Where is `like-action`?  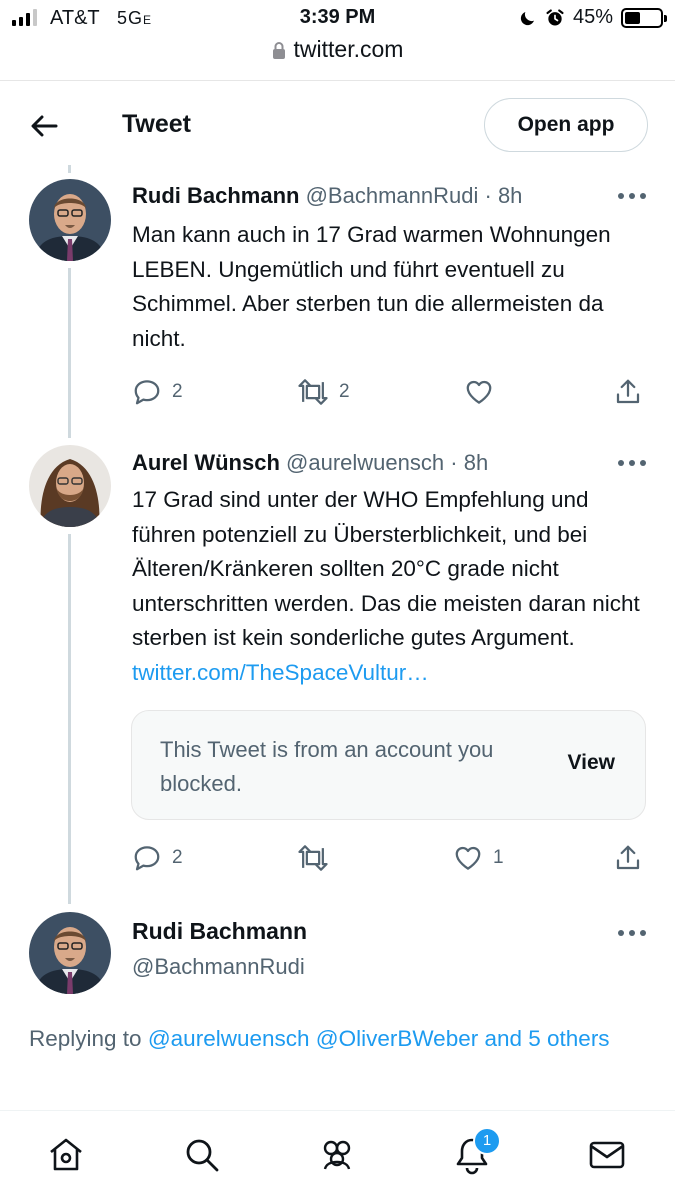
like-action is located at coordinates (484, 392).